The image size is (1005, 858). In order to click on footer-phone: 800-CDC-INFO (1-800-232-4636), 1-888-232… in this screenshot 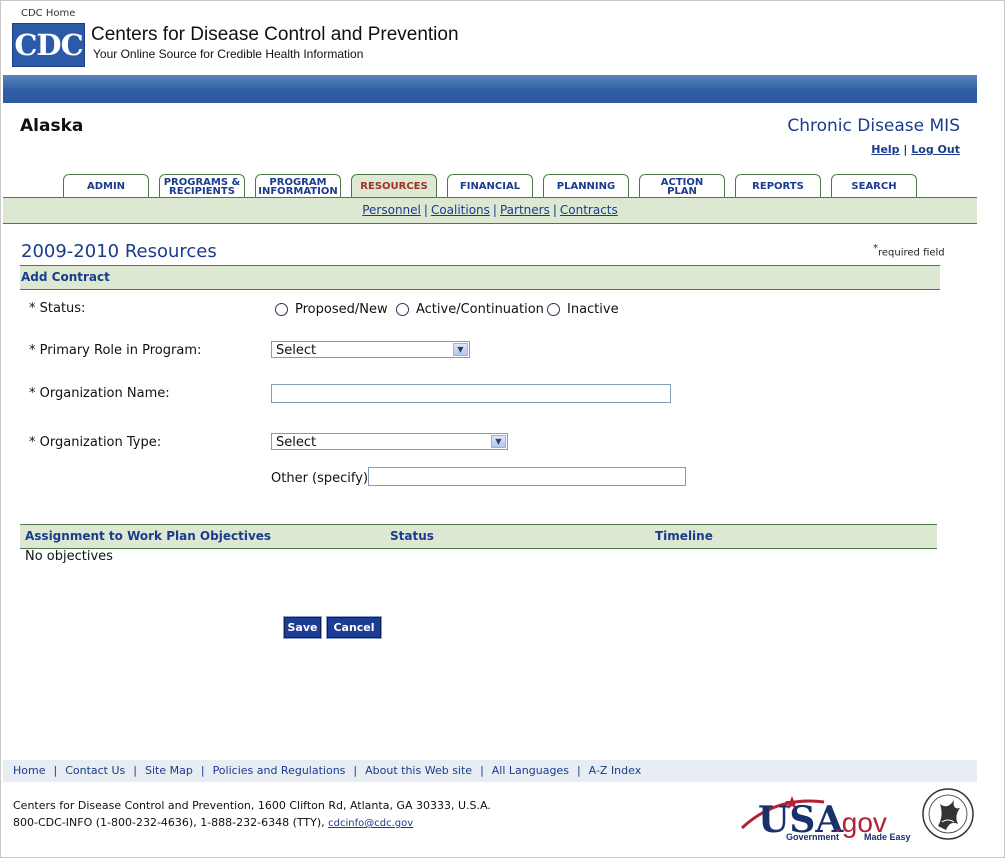, I will do `click(213, 822)`.